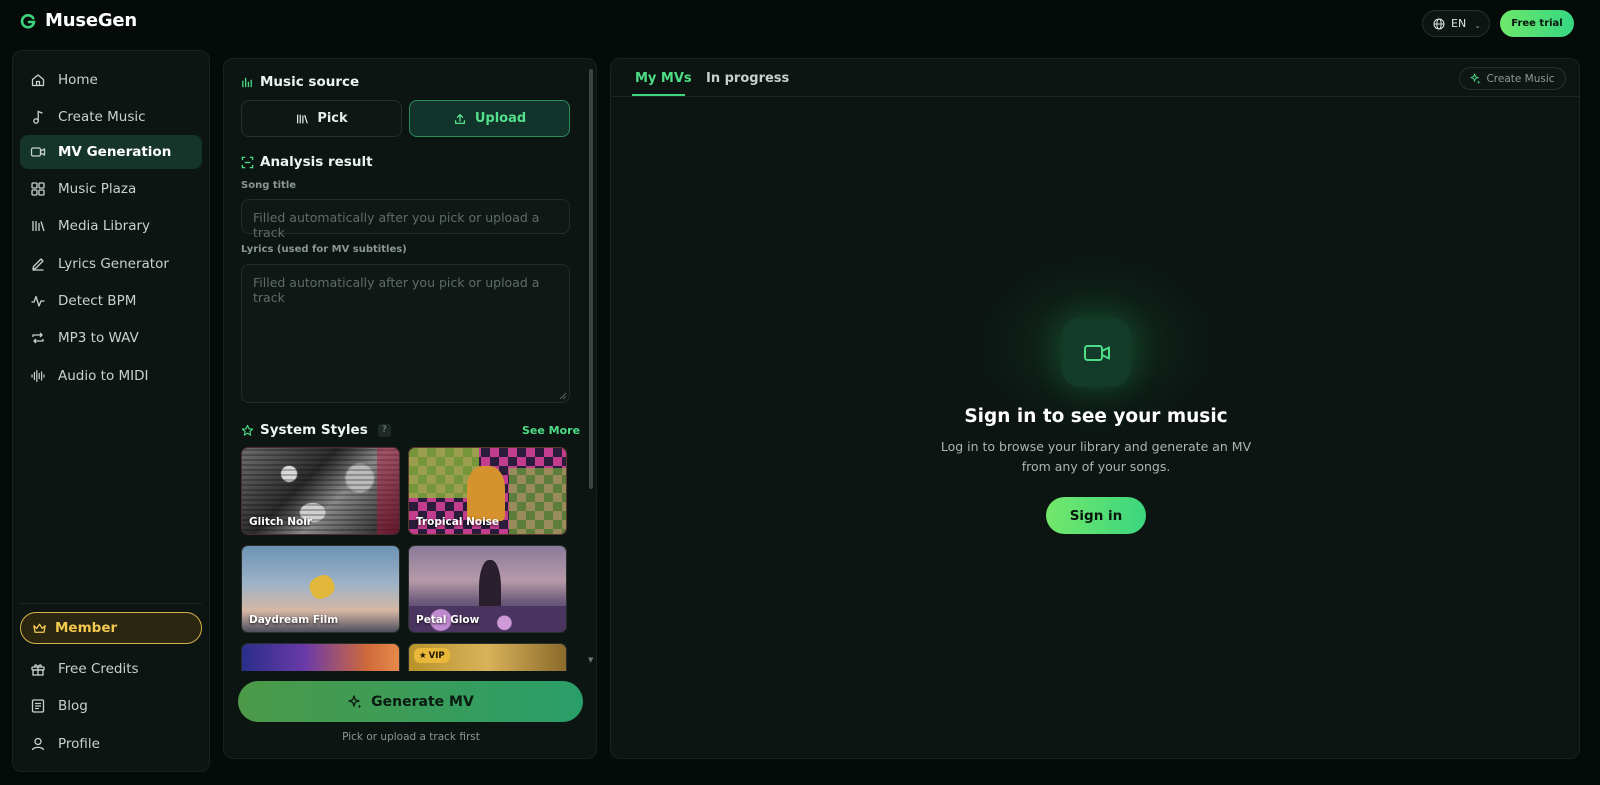  What do you see at coordinates (320, 491) in the screenshot?
I see `style-card-glitch-noir: Glitch Noir` at bounding box center [320, 491].